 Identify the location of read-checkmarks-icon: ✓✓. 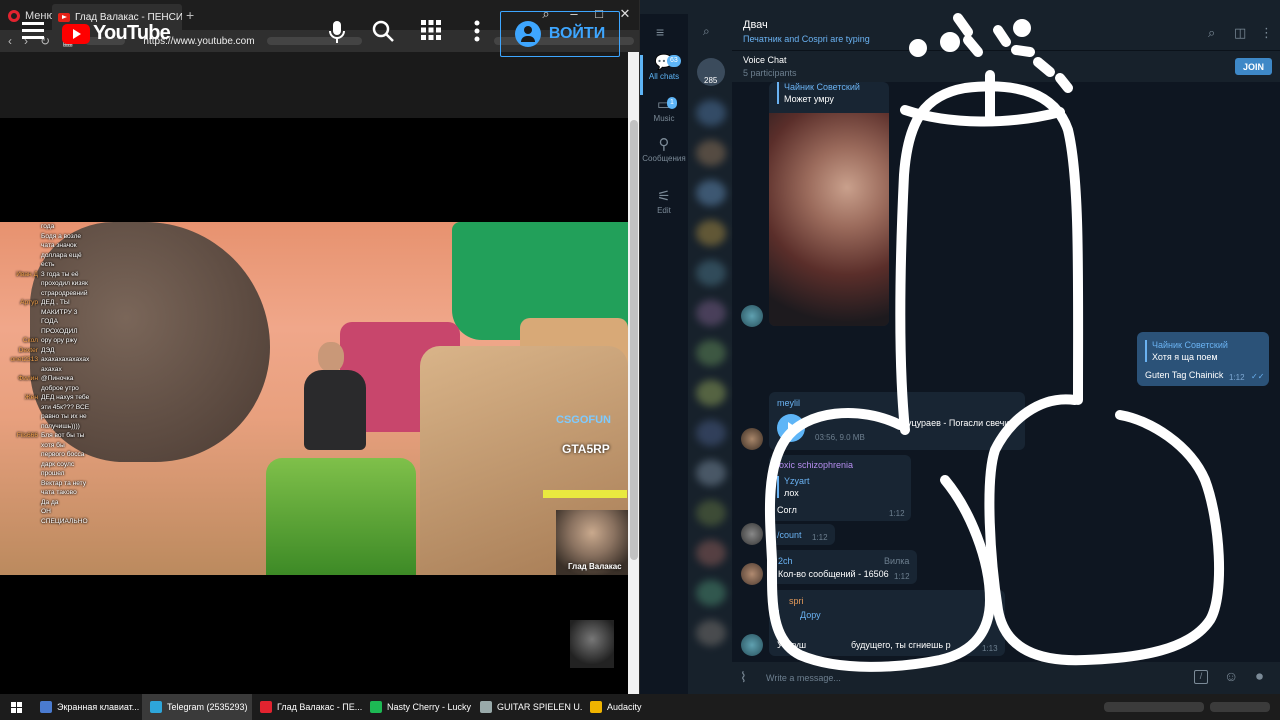
(1258, 376).